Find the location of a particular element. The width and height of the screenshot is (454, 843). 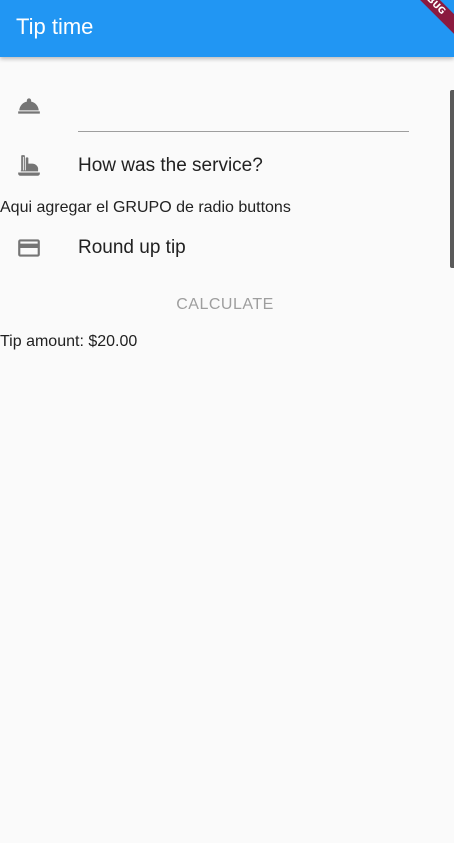

credit-card-icon is located at coordinates (29, 248).